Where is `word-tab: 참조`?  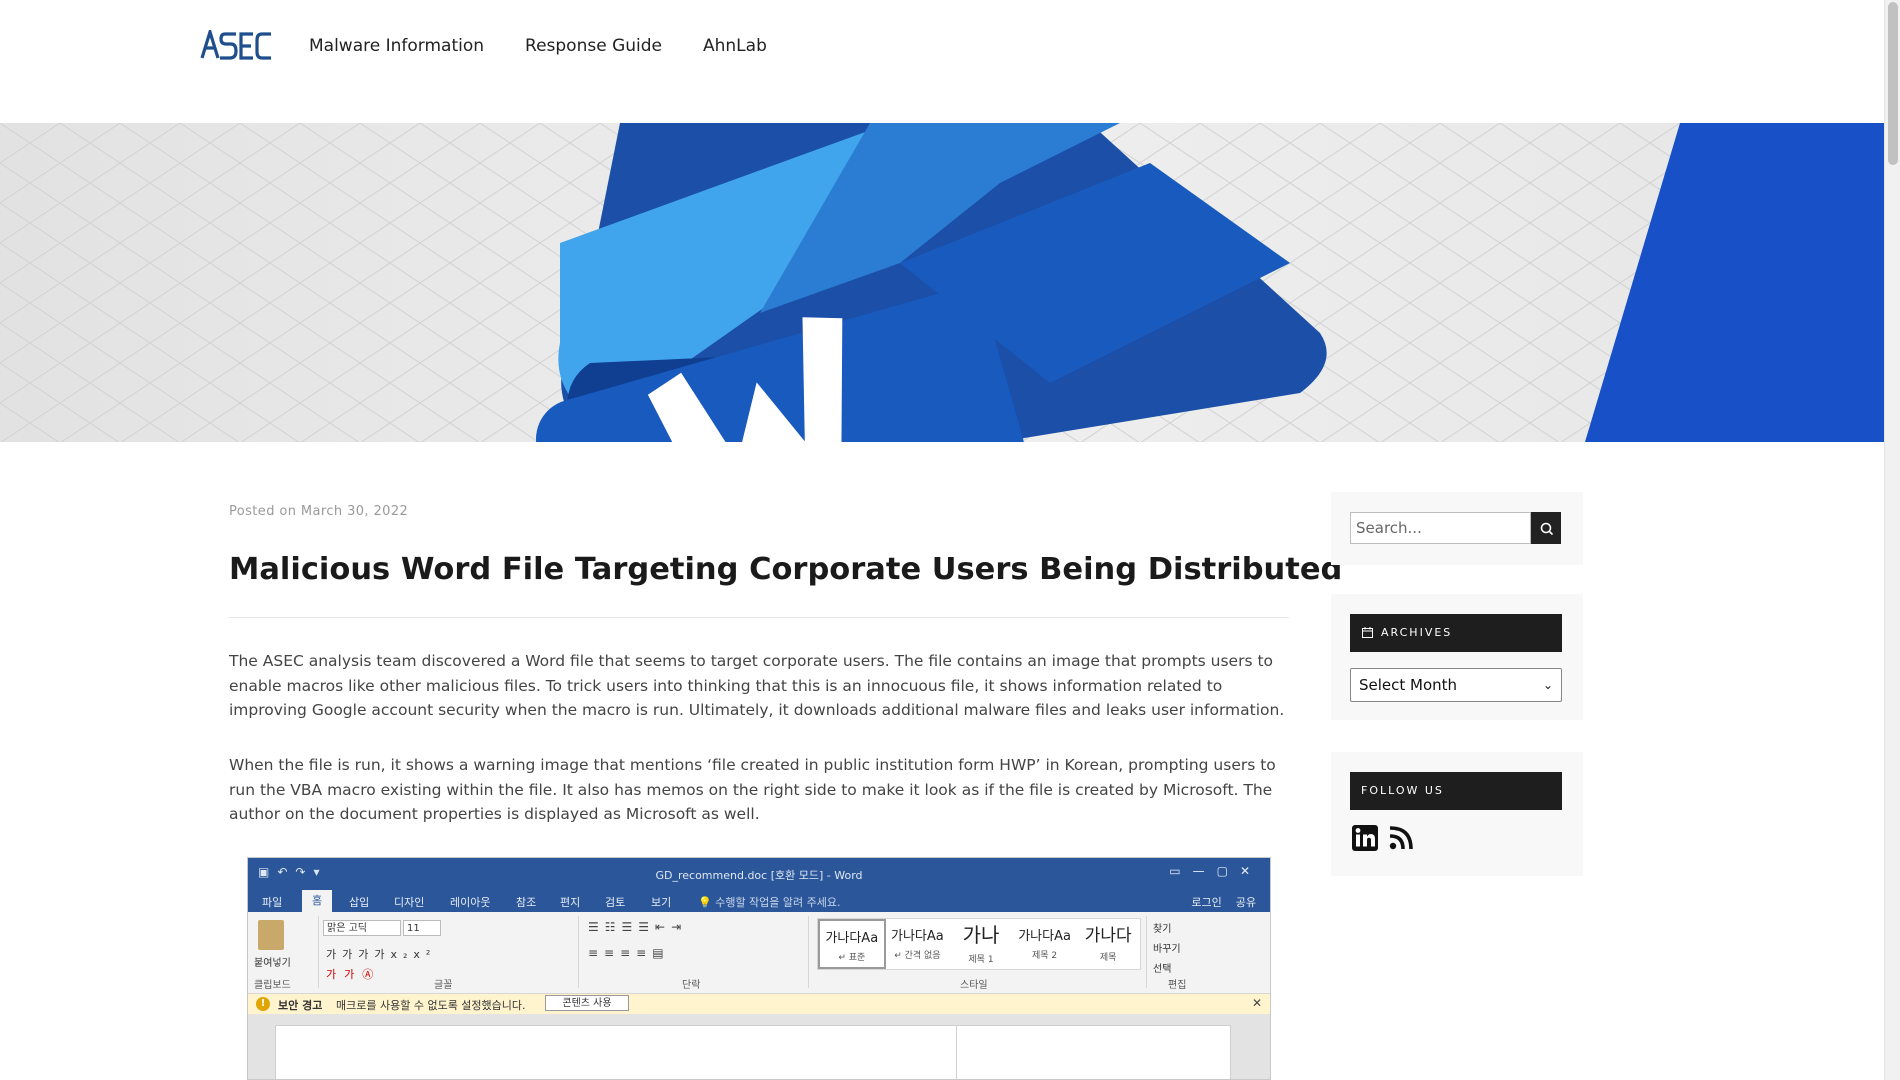
word-tab: 참조 is located at coordinates (526, 902).